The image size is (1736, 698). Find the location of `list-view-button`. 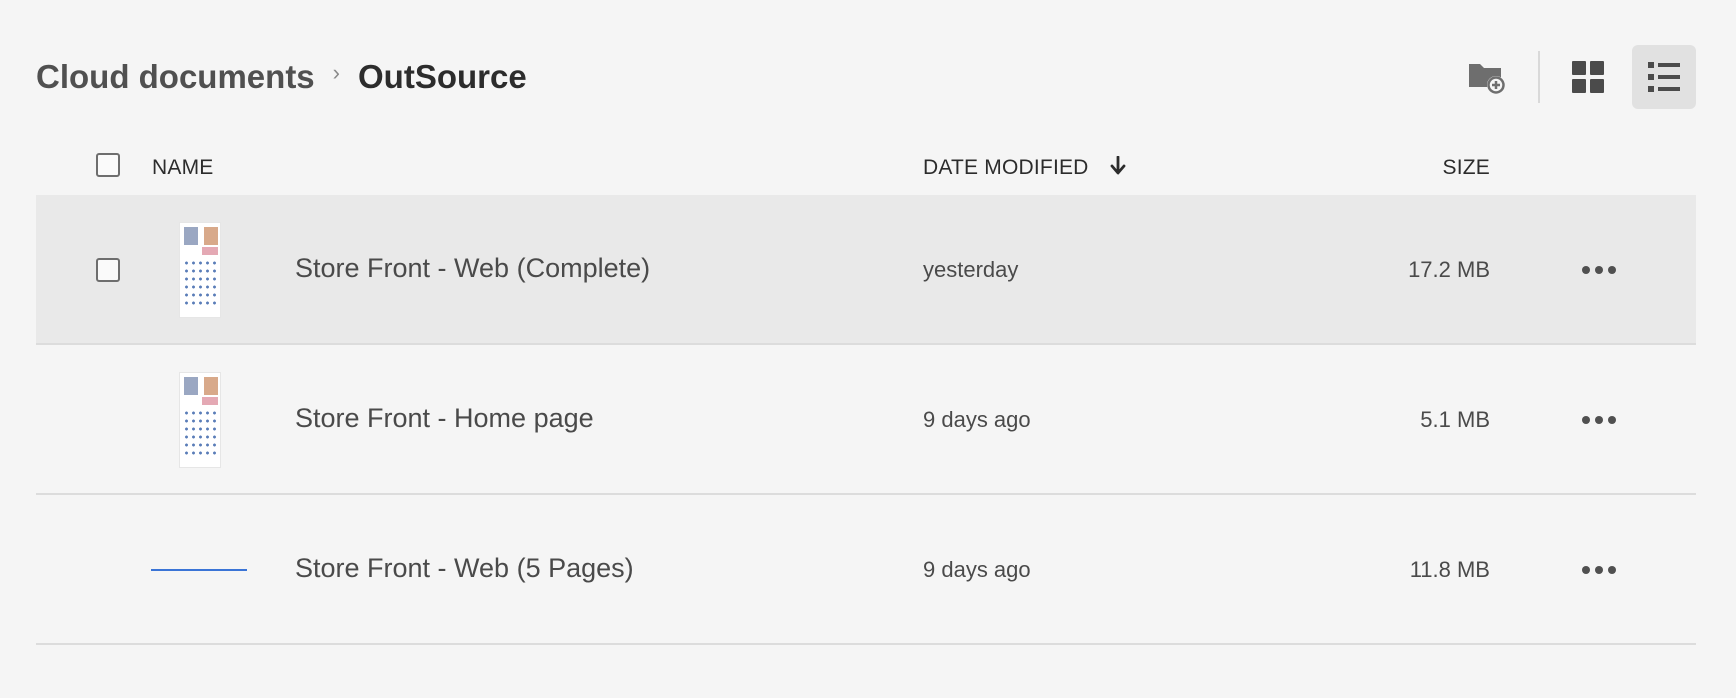

list-view-button is located at coordinates (1664, 77).